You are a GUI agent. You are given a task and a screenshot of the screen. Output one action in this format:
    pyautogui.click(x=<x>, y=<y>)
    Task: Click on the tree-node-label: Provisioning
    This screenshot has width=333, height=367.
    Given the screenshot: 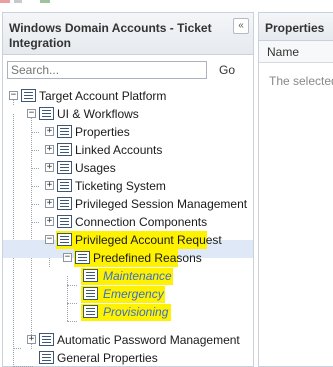 What is the action you would take?
    pyautogui.click(x=136, y=312)
    